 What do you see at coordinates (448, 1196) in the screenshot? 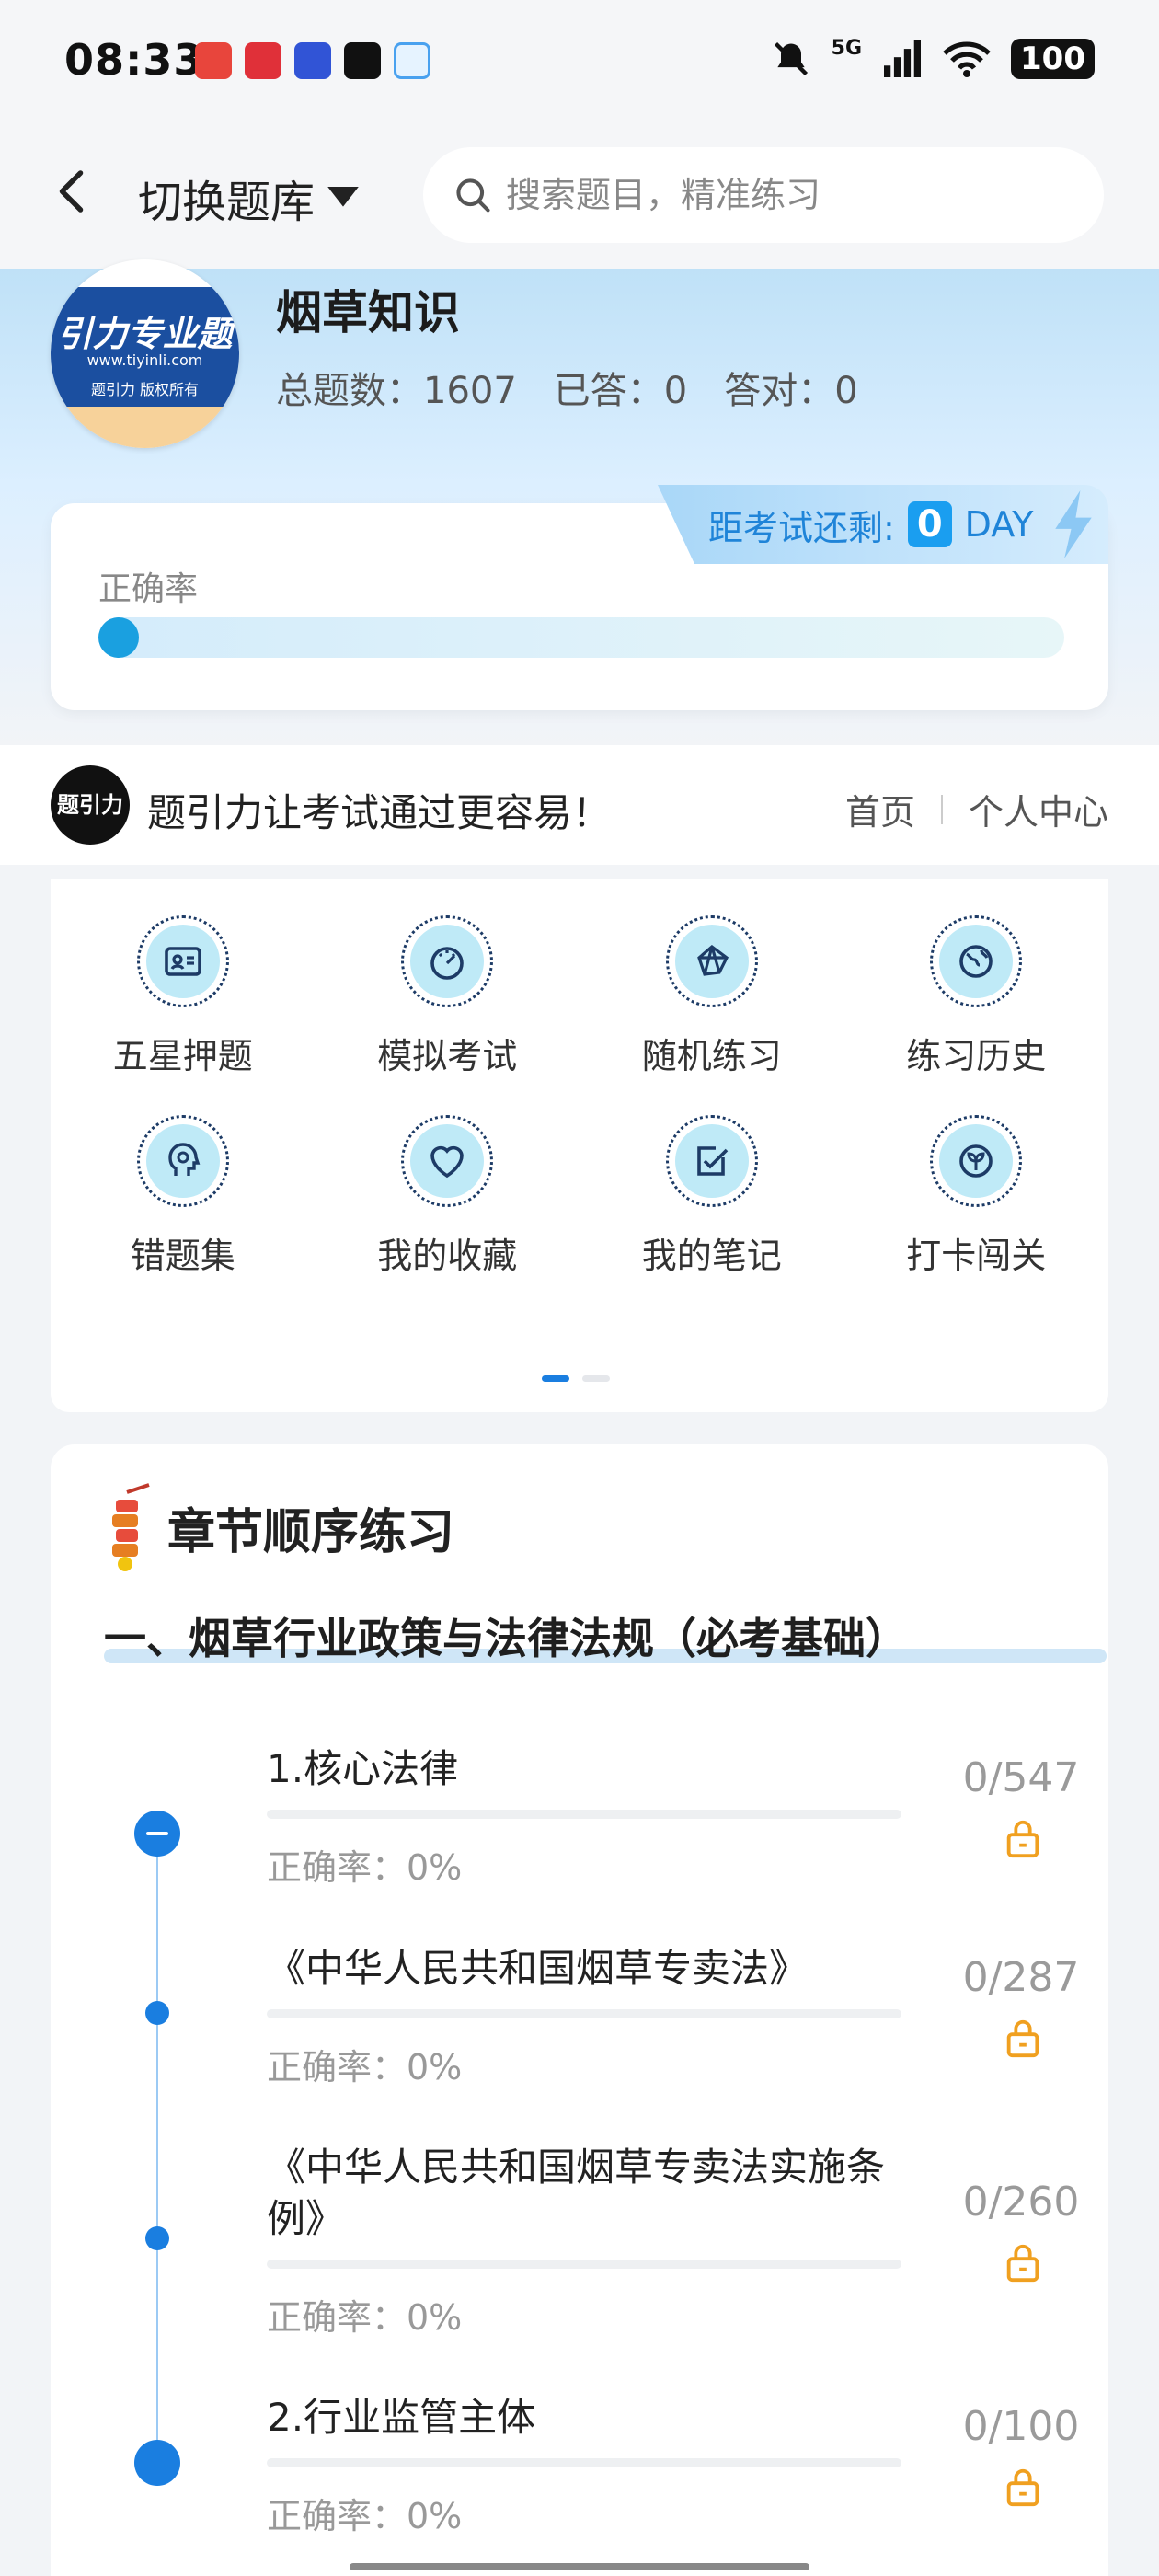
I see `feature-favorites: 我的收藏` at bounding box center [448, 1196].